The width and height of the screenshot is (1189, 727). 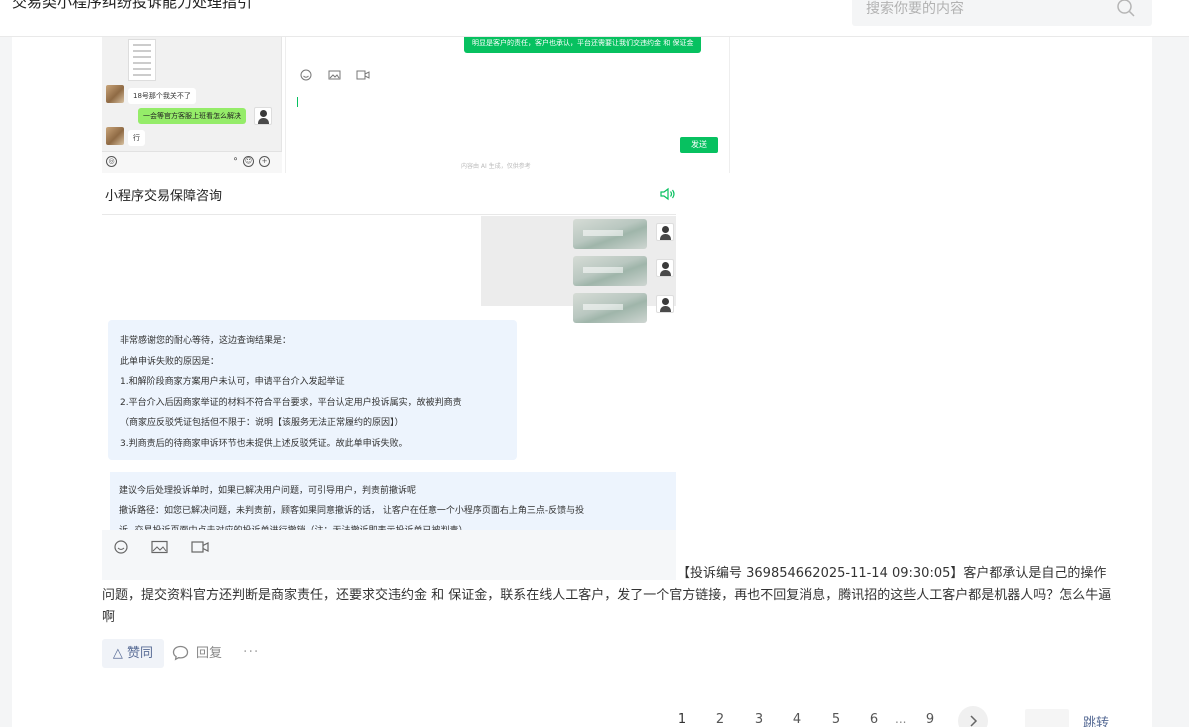 What do you see at coordinates (699, 145) in the screenshot?
I see `send-button: 发送` at bounding box center [699, 145].